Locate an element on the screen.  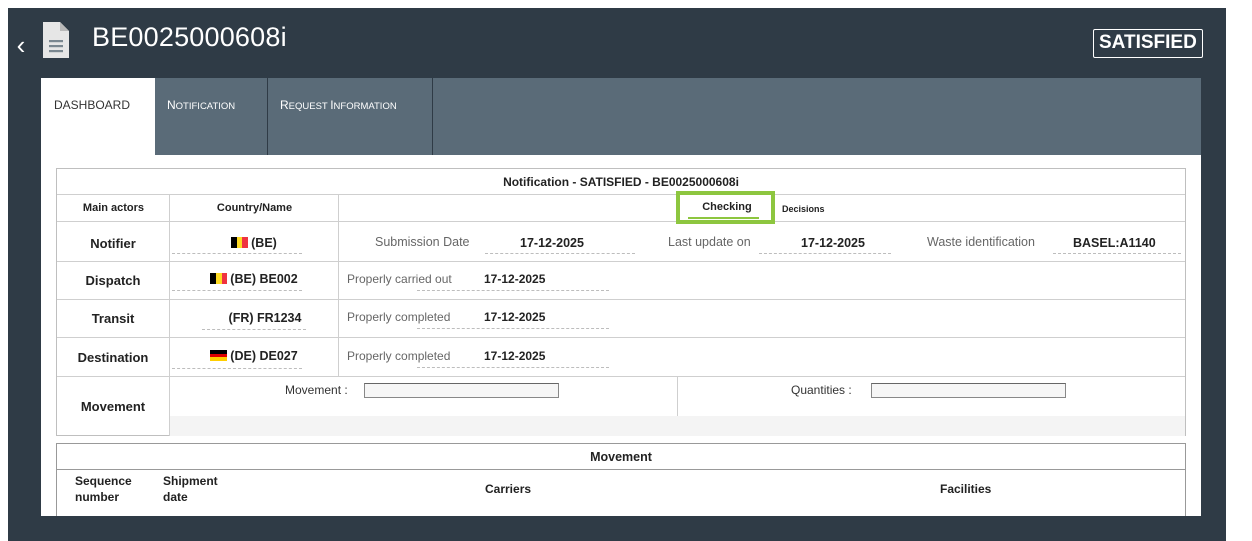
summary-caption: Notification - SATISFIED - BE0025000608i is located at coordinates (621, 182).